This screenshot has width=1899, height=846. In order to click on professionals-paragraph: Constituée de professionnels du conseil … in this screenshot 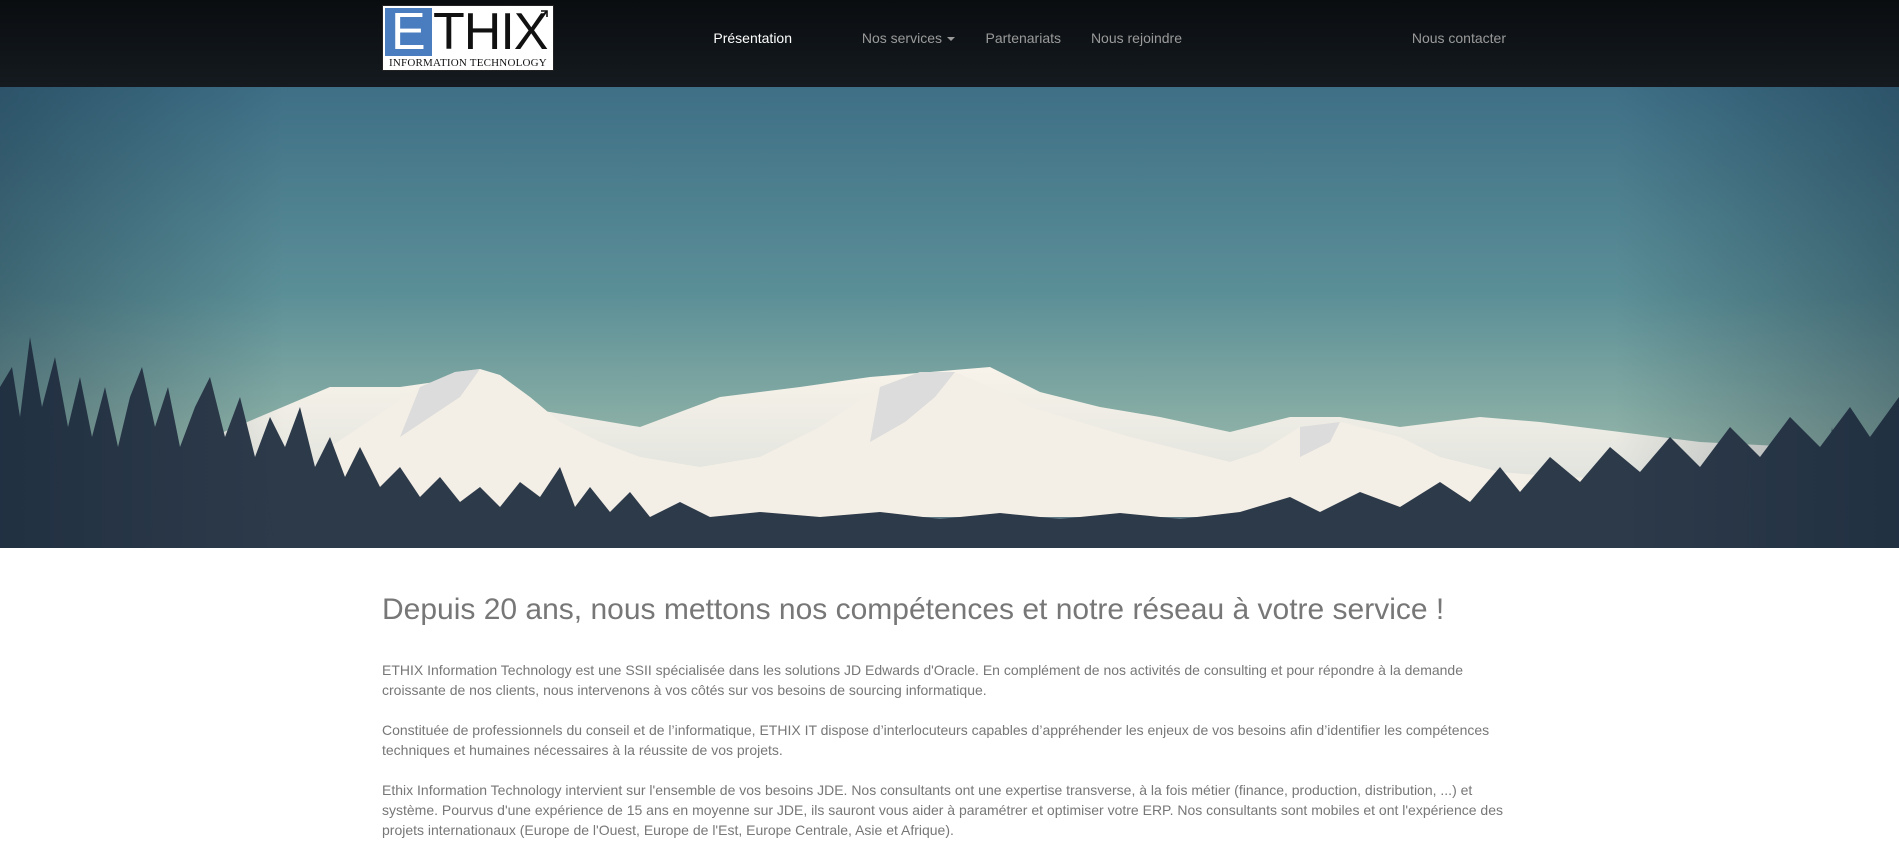, I will do `click(936, 740)`.